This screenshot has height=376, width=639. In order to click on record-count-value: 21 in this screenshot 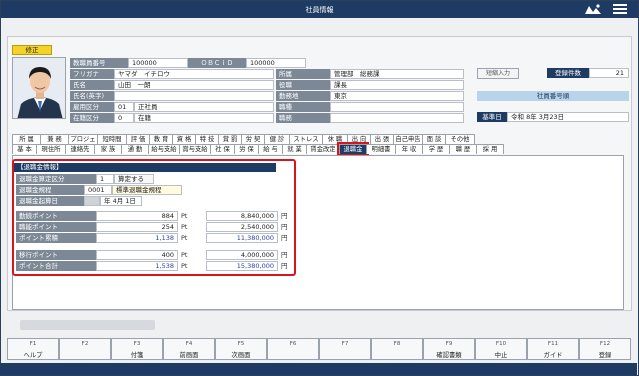, I will do `click(609, 73)`.